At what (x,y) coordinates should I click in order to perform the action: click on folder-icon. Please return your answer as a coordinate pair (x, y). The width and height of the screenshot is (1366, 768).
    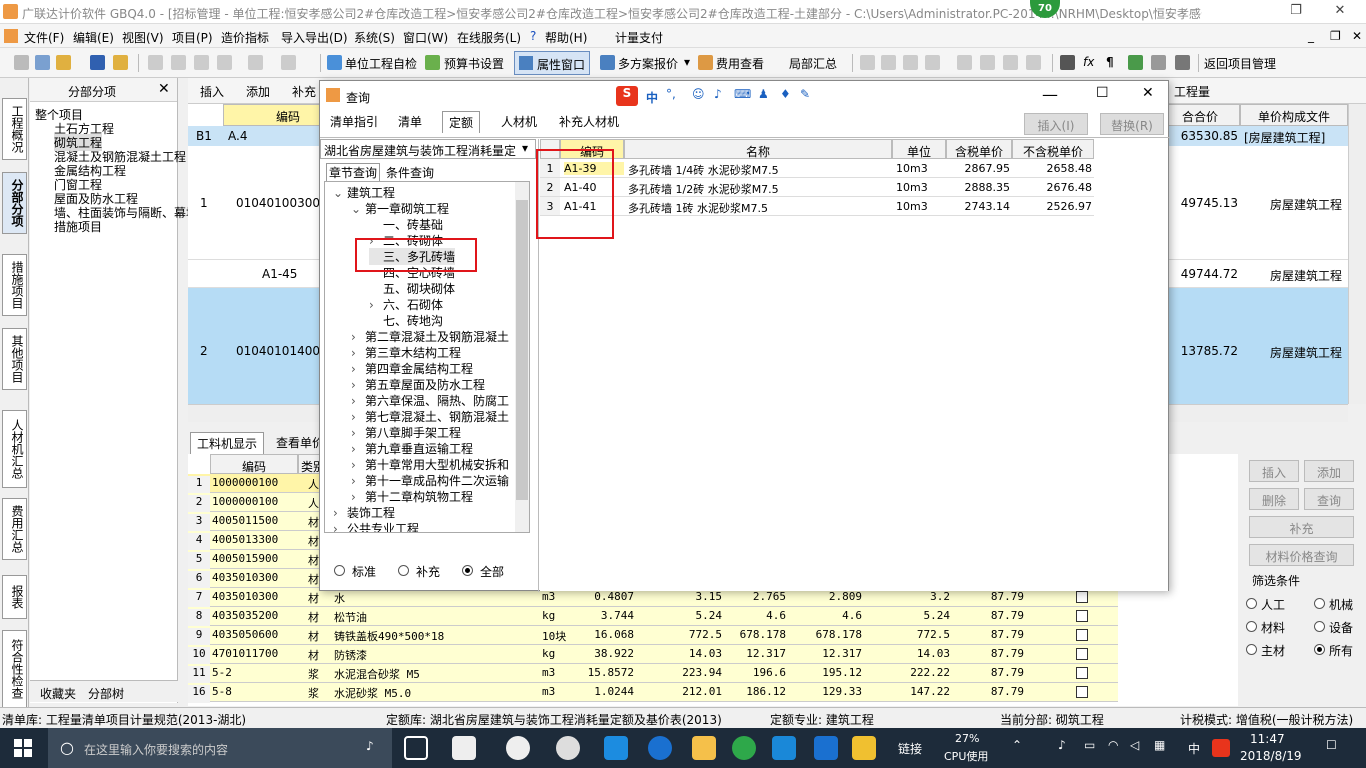
    Looking at the image, I should click on (120, 62).